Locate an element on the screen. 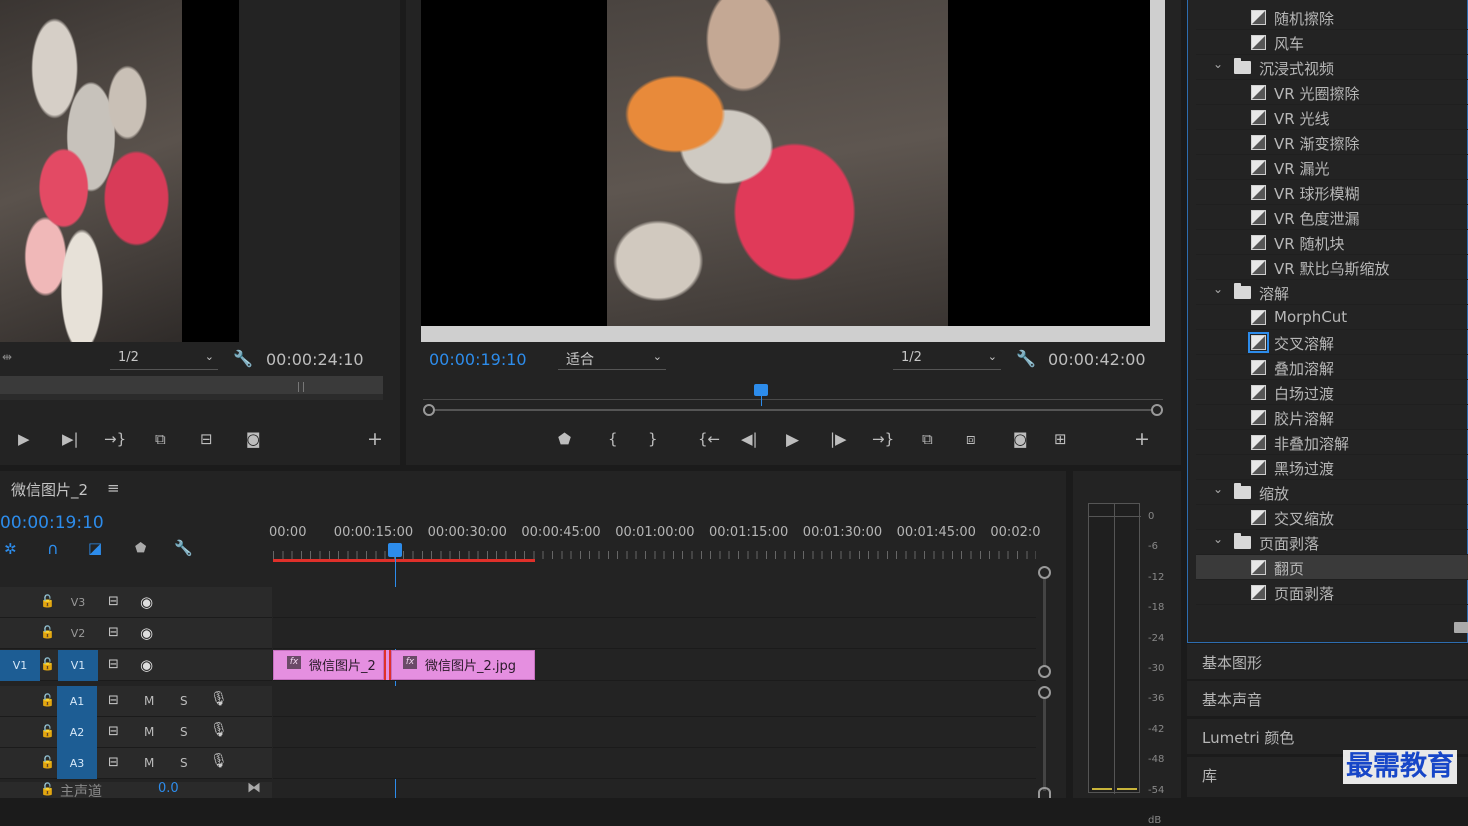 The height and width of the screenshot is (826, 1468). linked-selection-icon: ◪ is located at coordinates (95, 548).